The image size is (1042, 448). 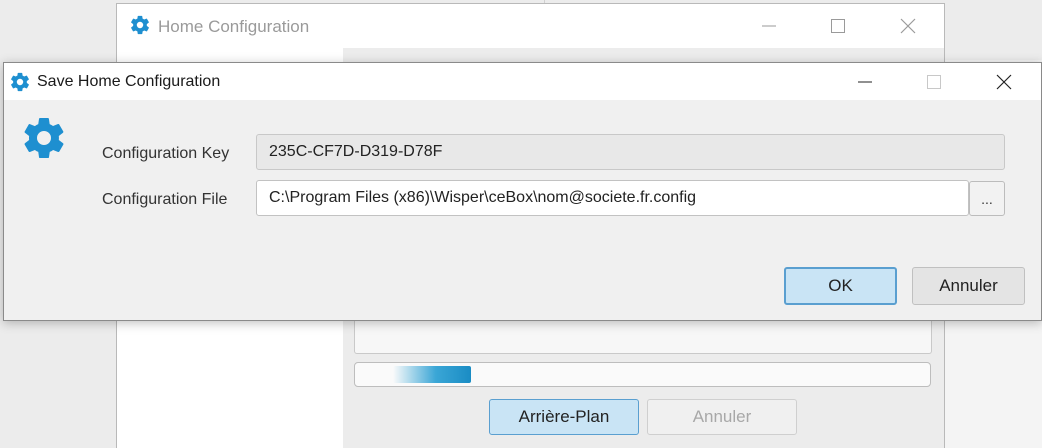 What do you see at coordinates (166, 153) in the screenshot?
I see `configuration-key-label: Configuration Key` at bounding box center [166, 153].